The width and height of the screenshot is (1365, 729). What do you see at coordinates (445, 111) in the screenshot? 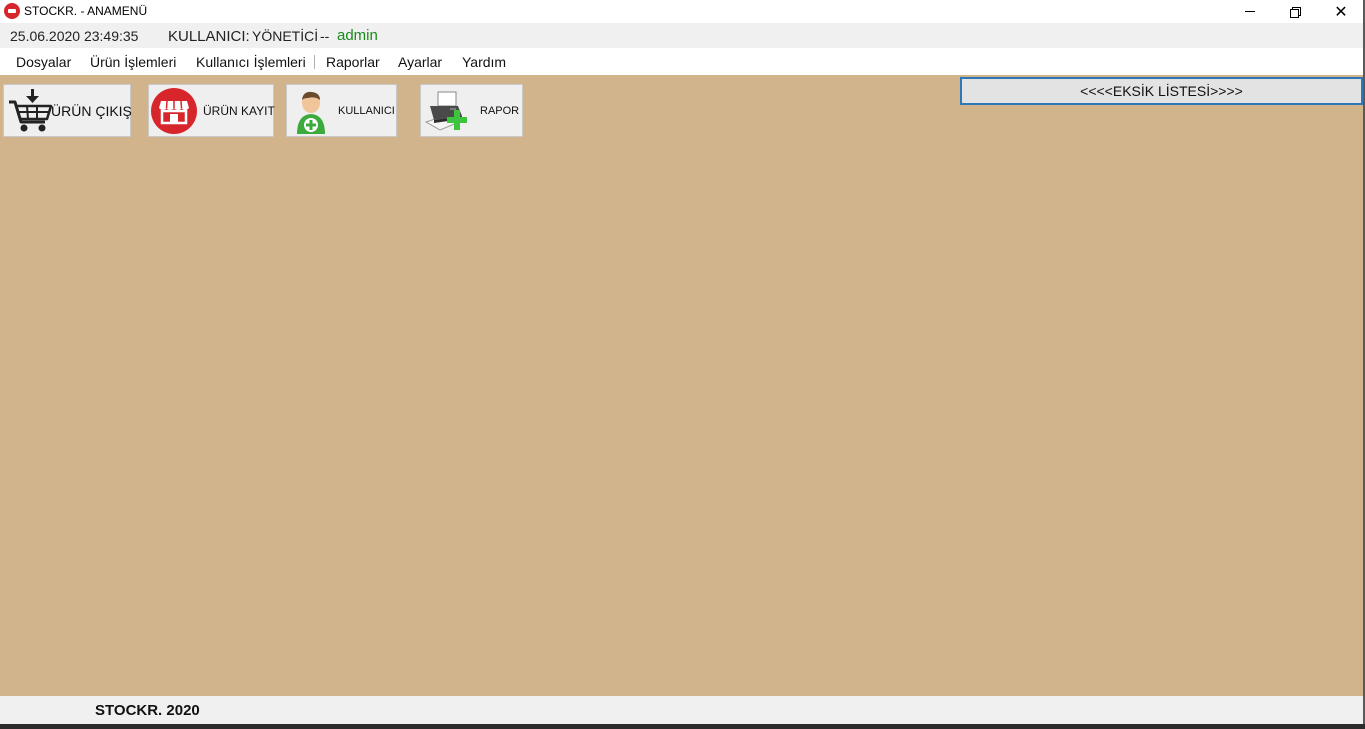
I see `printer-add-icon` at bounding box center [445, 111].